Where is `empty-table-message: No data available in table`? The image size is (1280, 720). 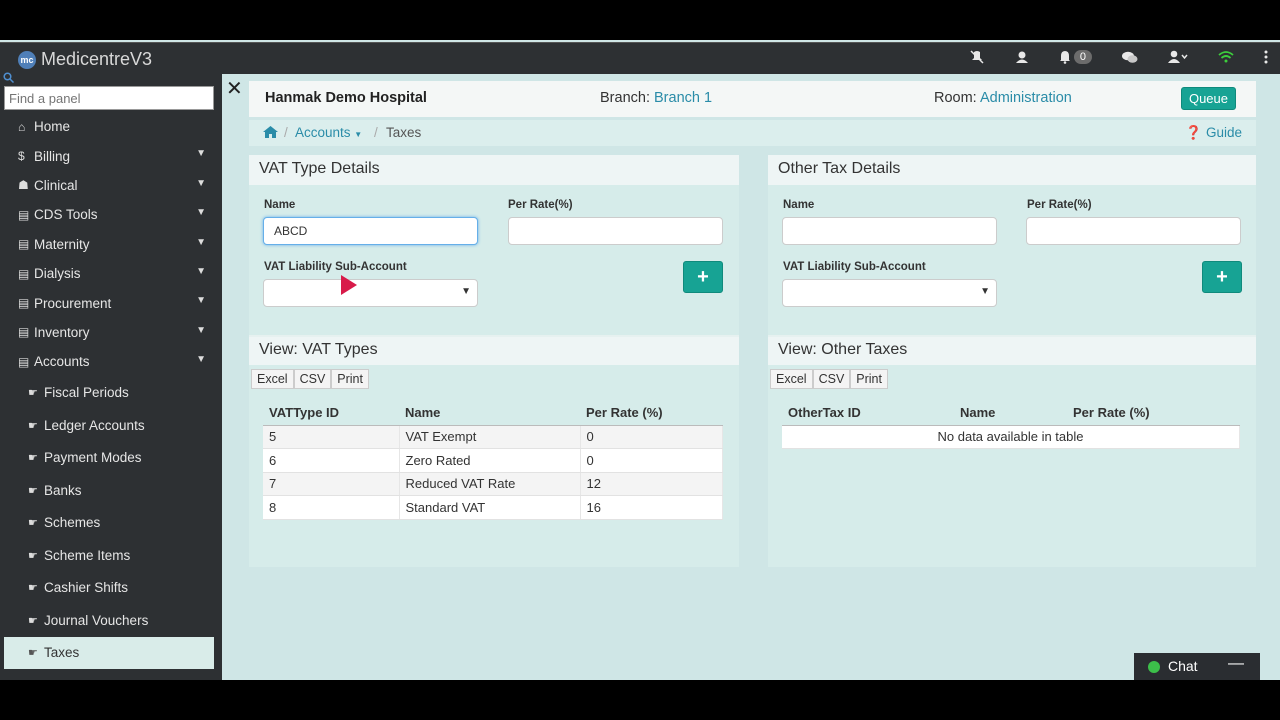 empty-table-message: No data available in table is located at coordinates (1011, 437).